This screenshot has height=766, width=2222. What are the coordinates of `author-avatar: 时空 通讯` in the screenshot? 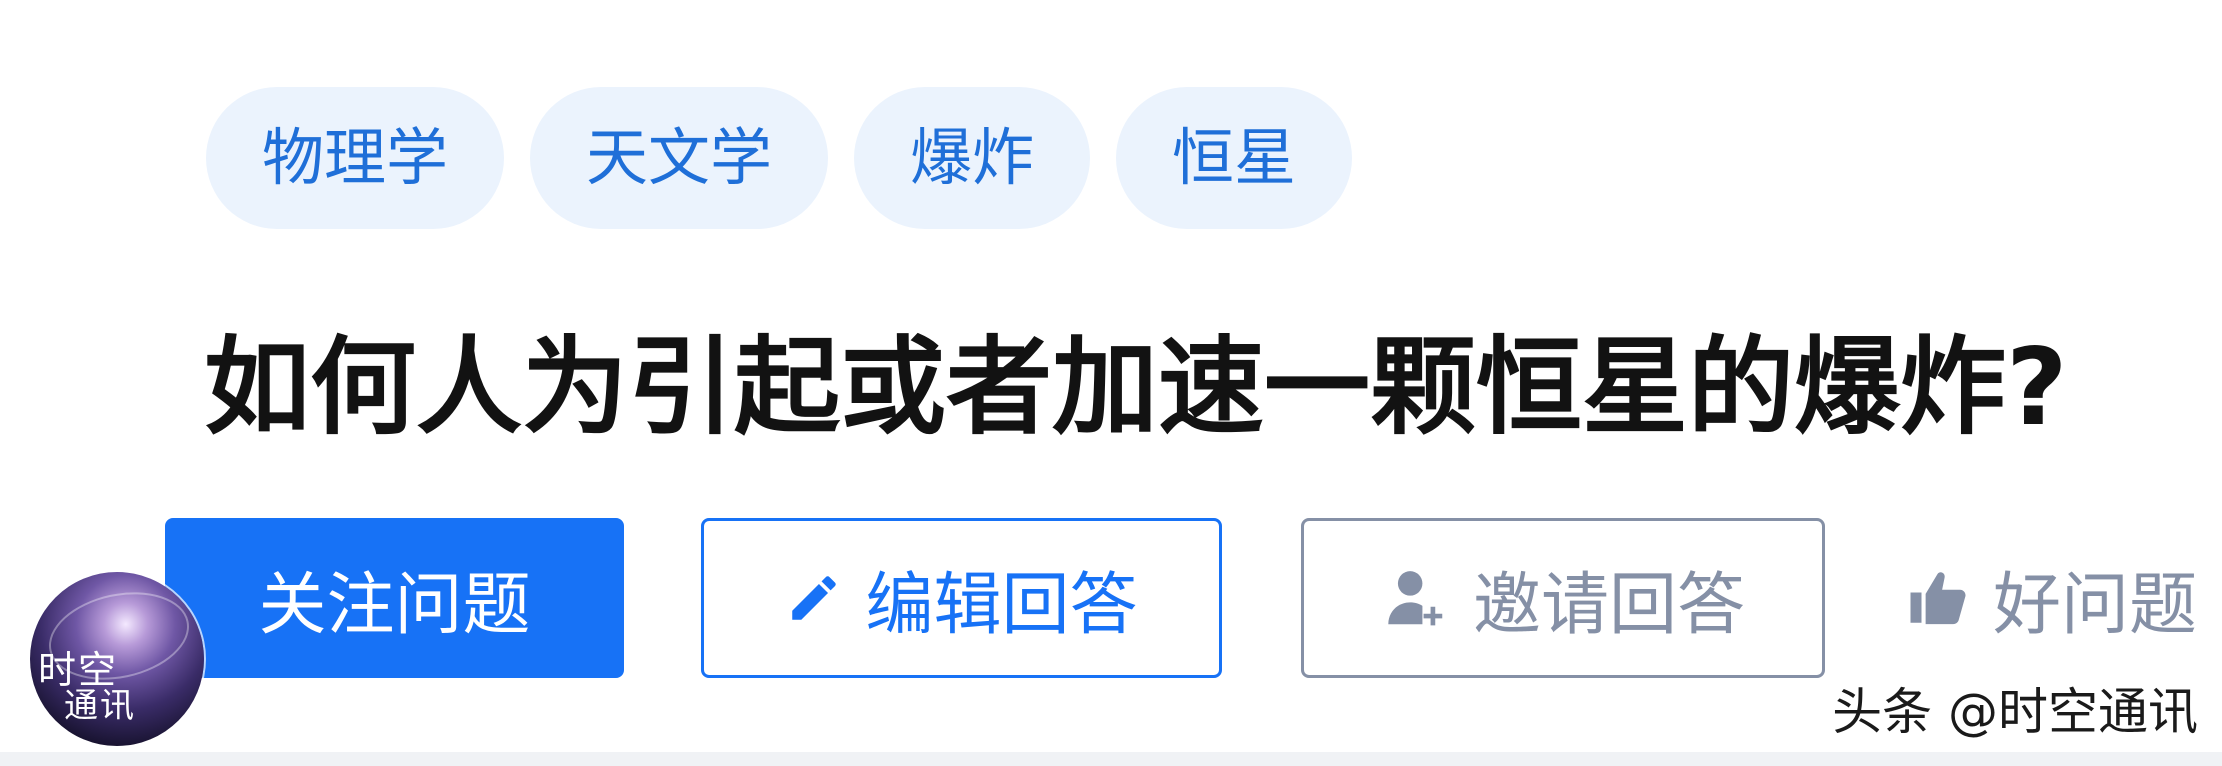 It's located at (117, 659).